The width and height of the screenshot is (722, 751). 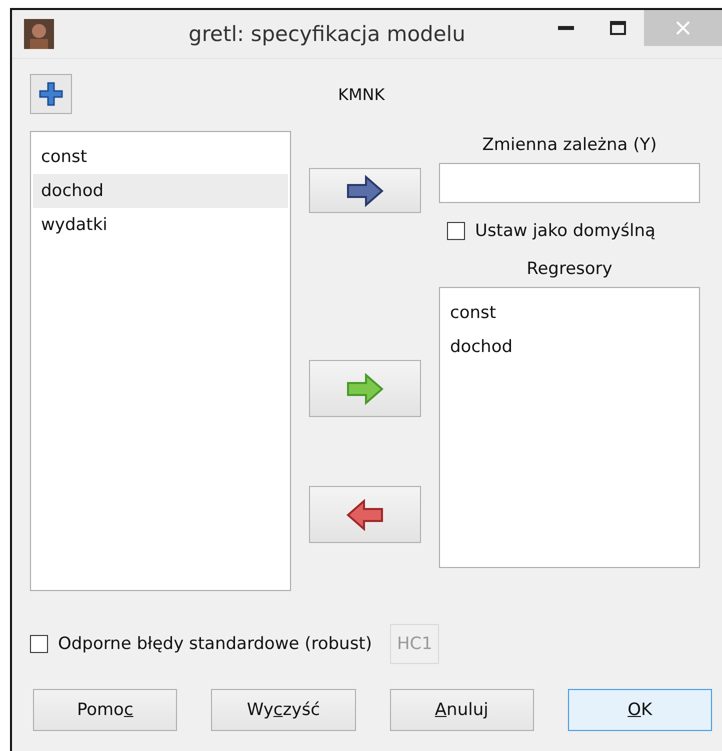 What do you see at coordinates (569, 313) in the screenshot?
I see `regressor-item: const` at bounding box center [569, 313].